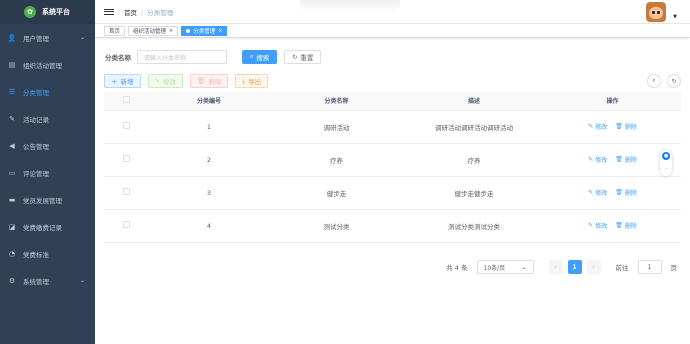 This screenshot has width=690, height=344. I want to click on sidebar-item-label: 组织活动管理, so click(42, 65).